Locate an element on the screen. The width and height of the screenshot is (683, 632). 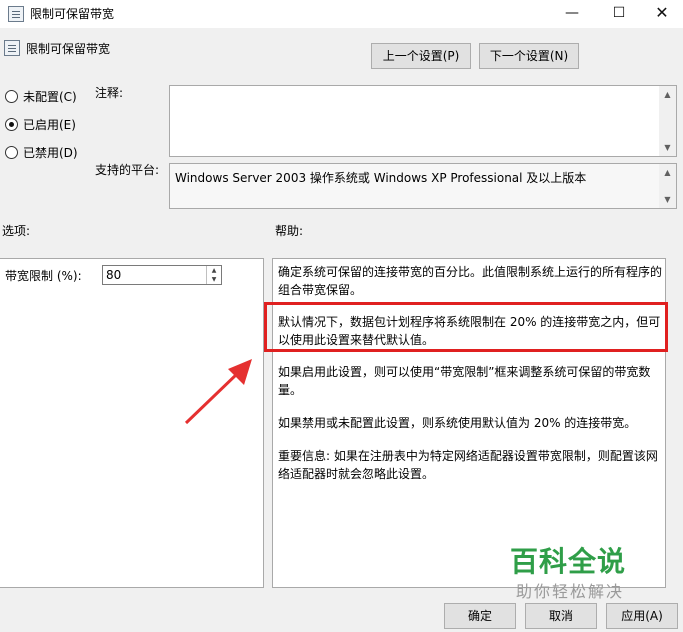
comment-textarea: ▲ ▼ is located at coordinates (423, 121).